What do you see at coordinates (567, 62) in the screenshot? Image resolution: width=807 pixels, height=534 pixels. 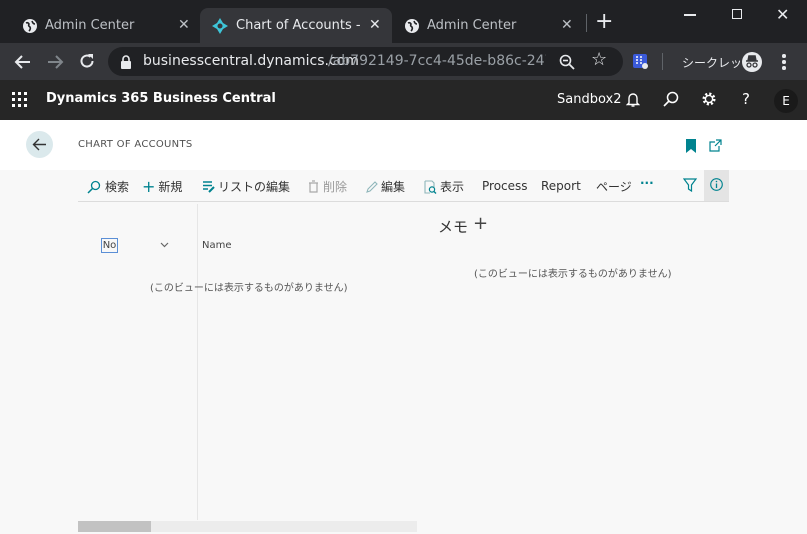 I see `zoom-icon` at bounding box center [567, 62].